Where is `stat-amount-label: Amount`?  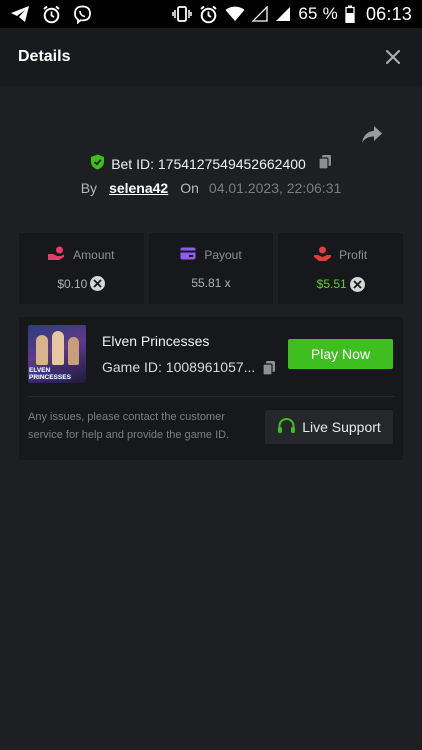 stat-amount-label: Amount is located at coordinates (94, 254).